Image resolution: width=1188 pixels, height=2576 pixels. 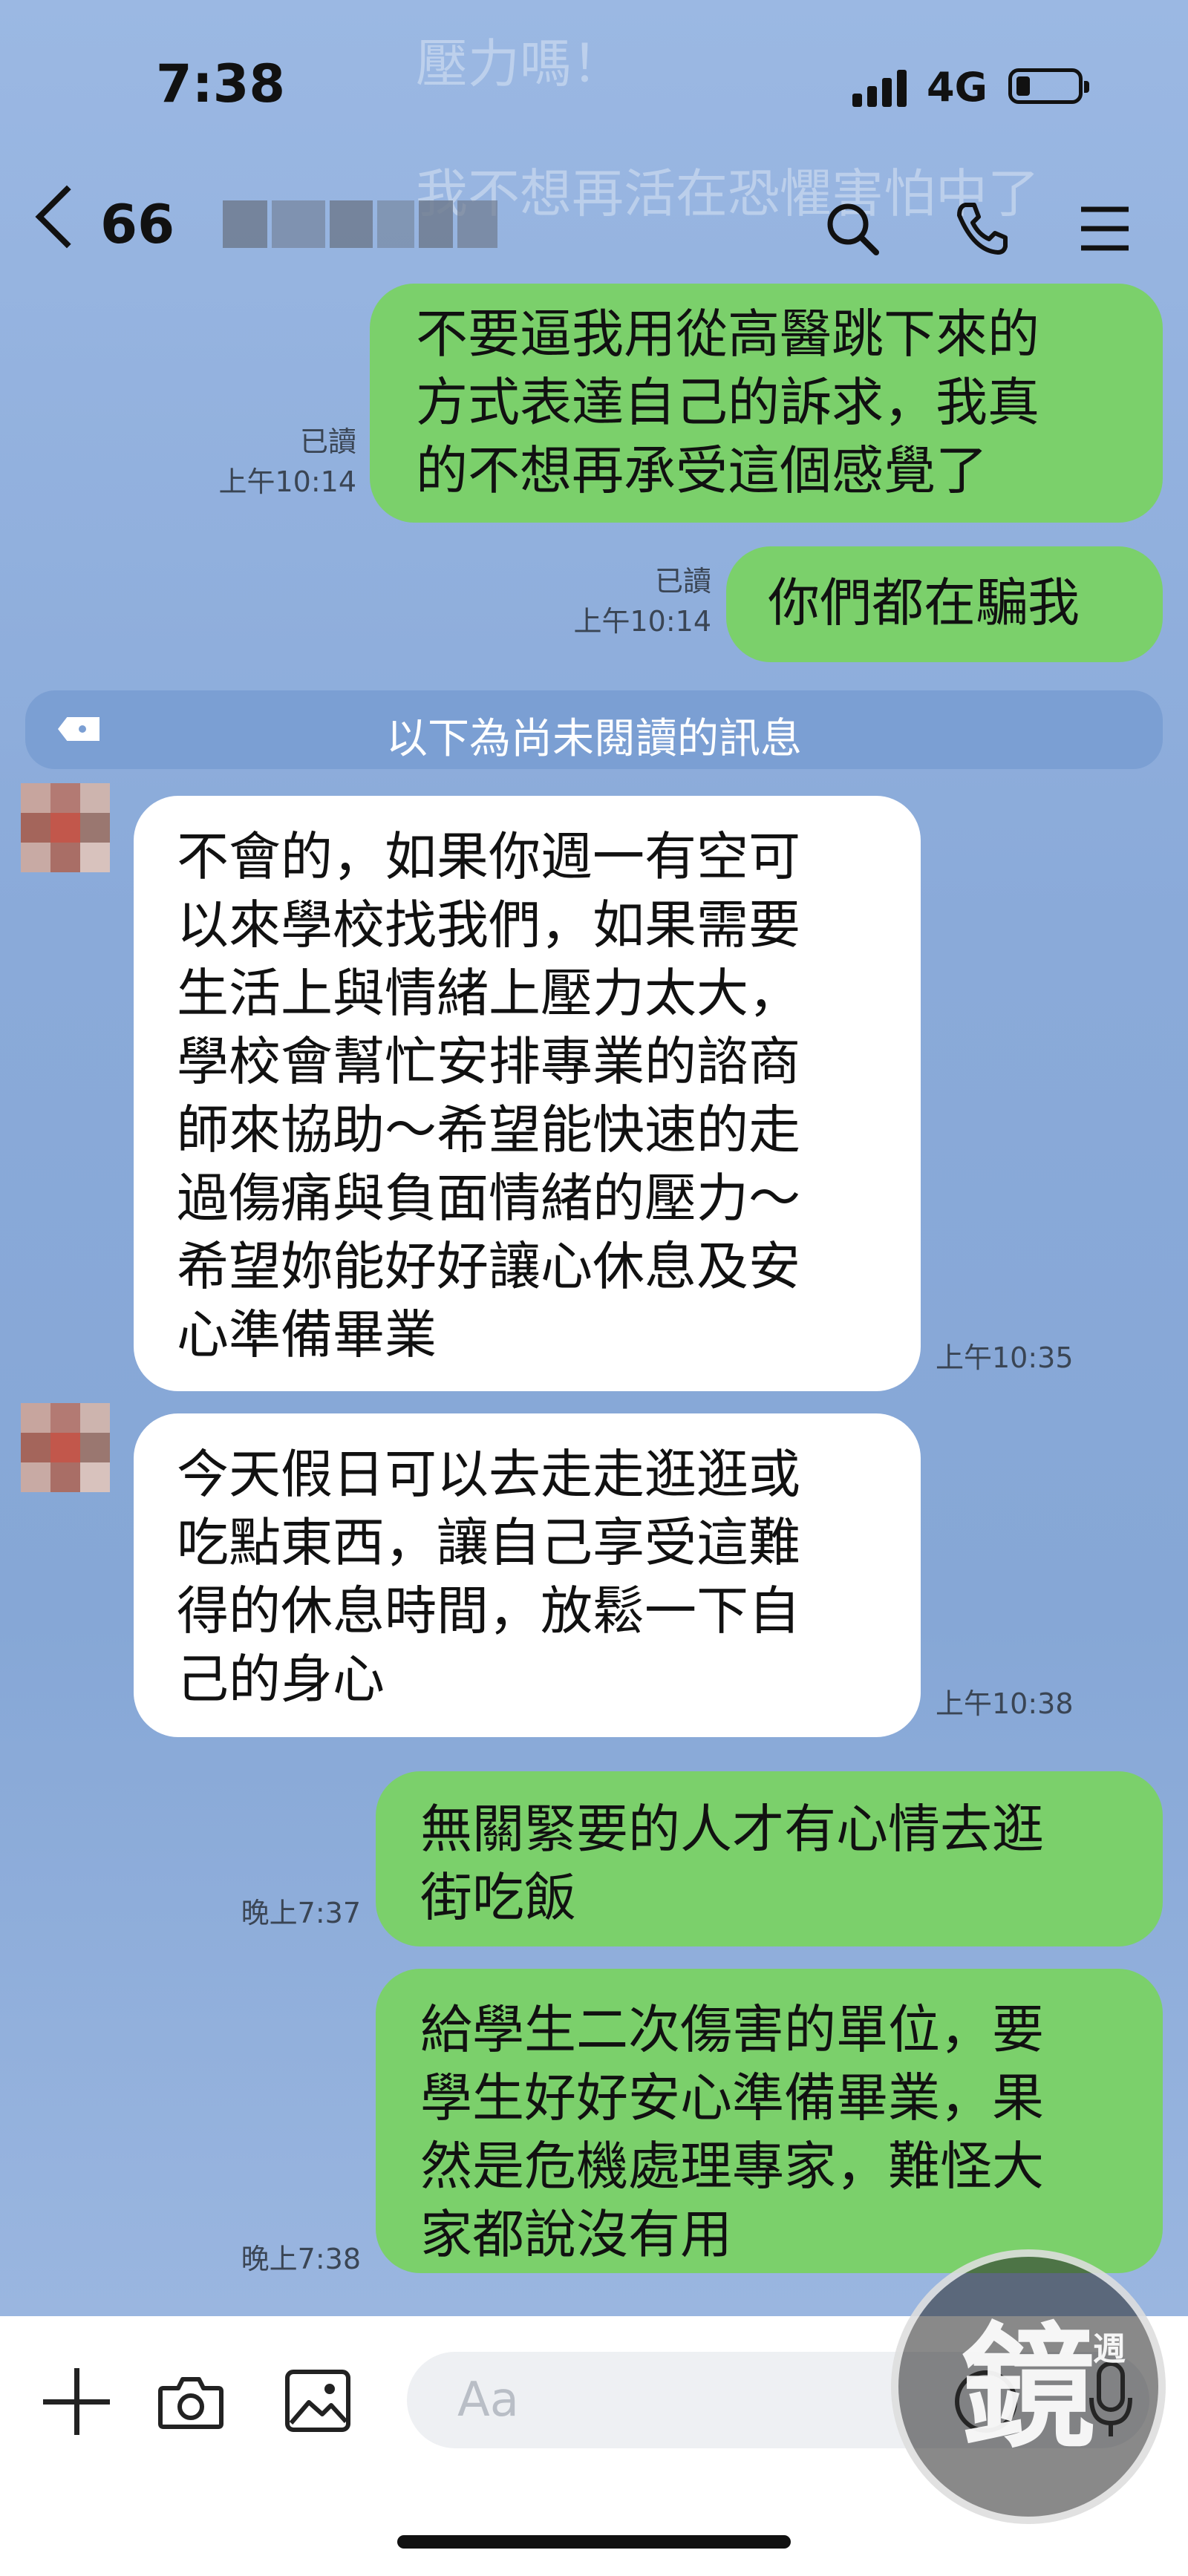 What do you see at coordinates (594, 2542) in the screenshot?
I see `home-indicator` at bounding box center [594, 2542].